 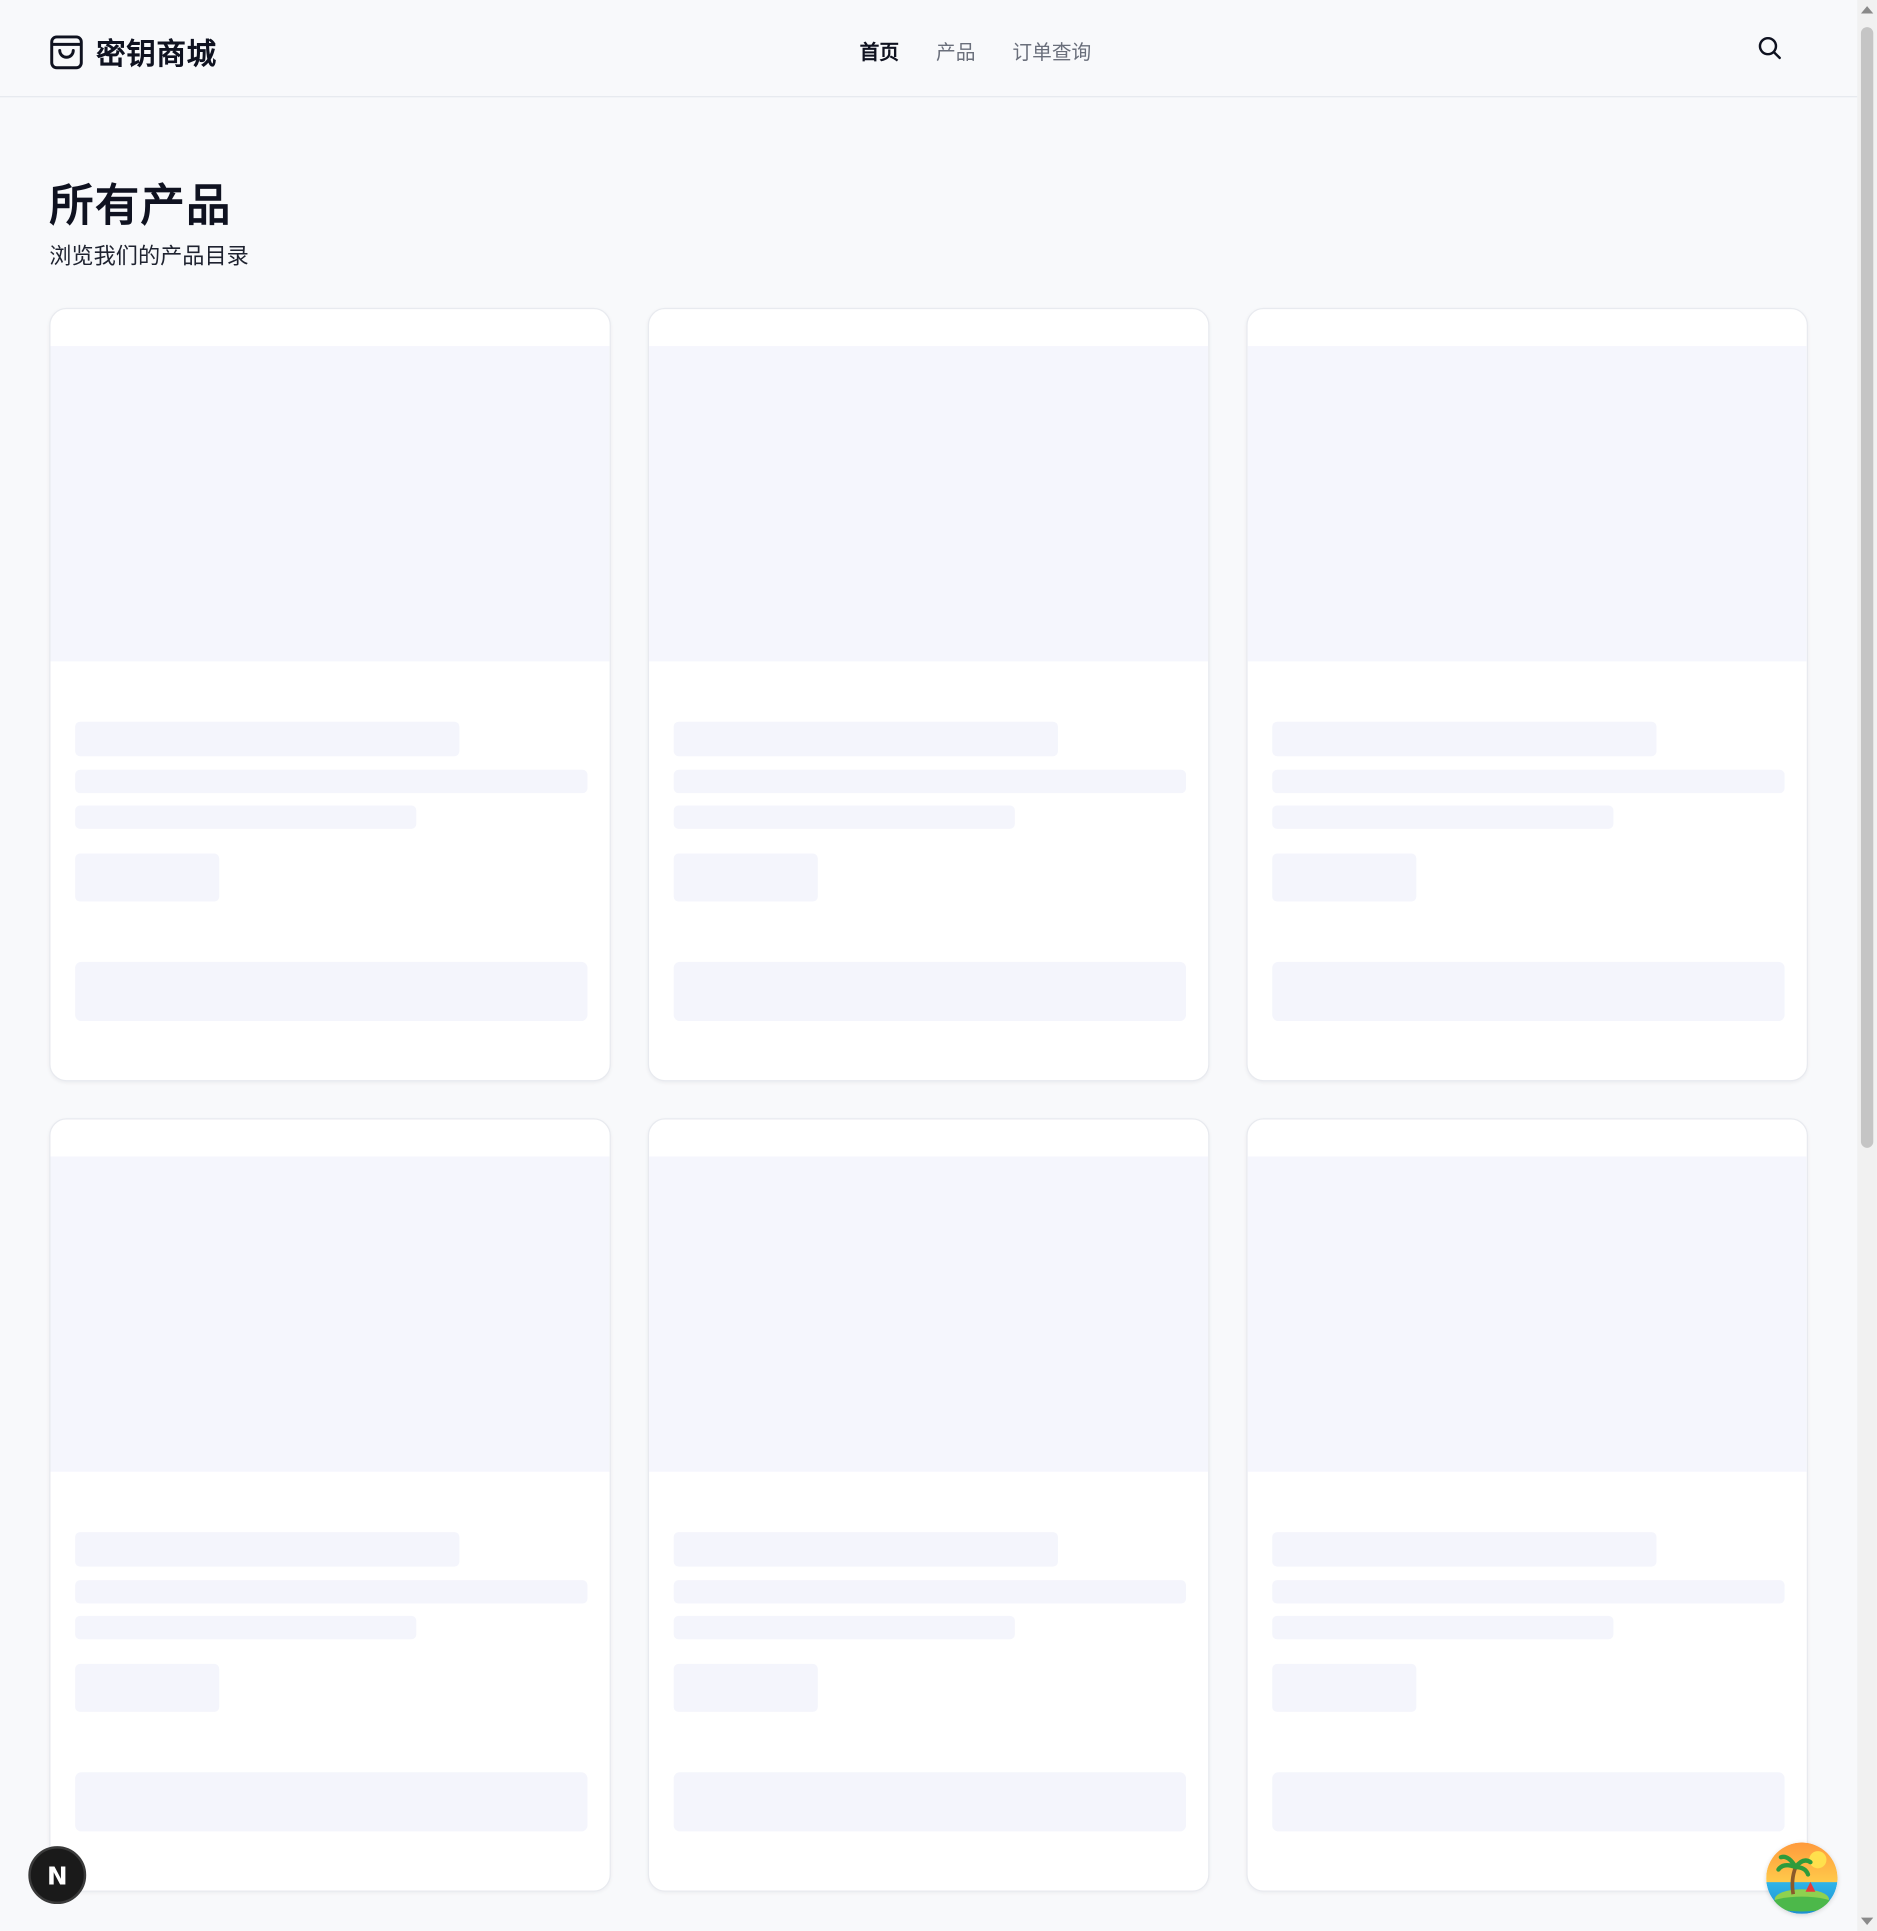 What do you see at coordinates (955, 51) in the screenshot?
I see `nav-item-products: 产品` at bounding box center [955, 51].